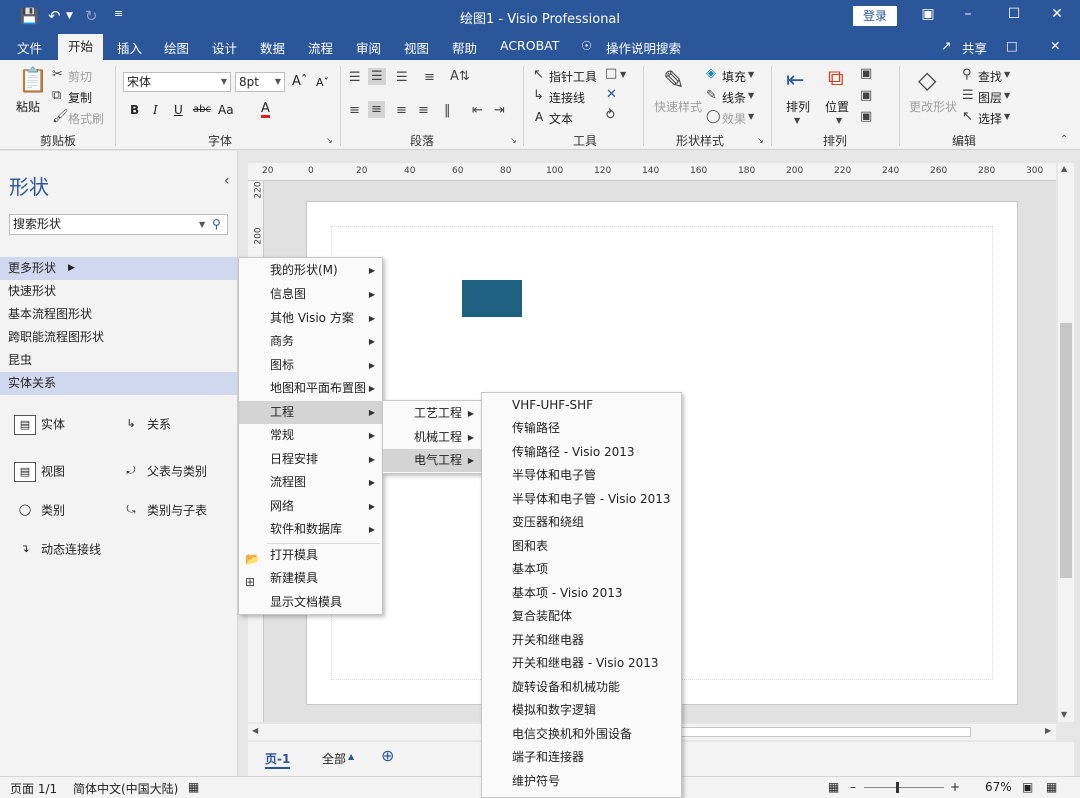 This screenshot has height=798, width=1080. What do you see at coordinates (1012, 45) in the screenshot?
I see `comments-icon: □` at bounding box center [1012, 45].